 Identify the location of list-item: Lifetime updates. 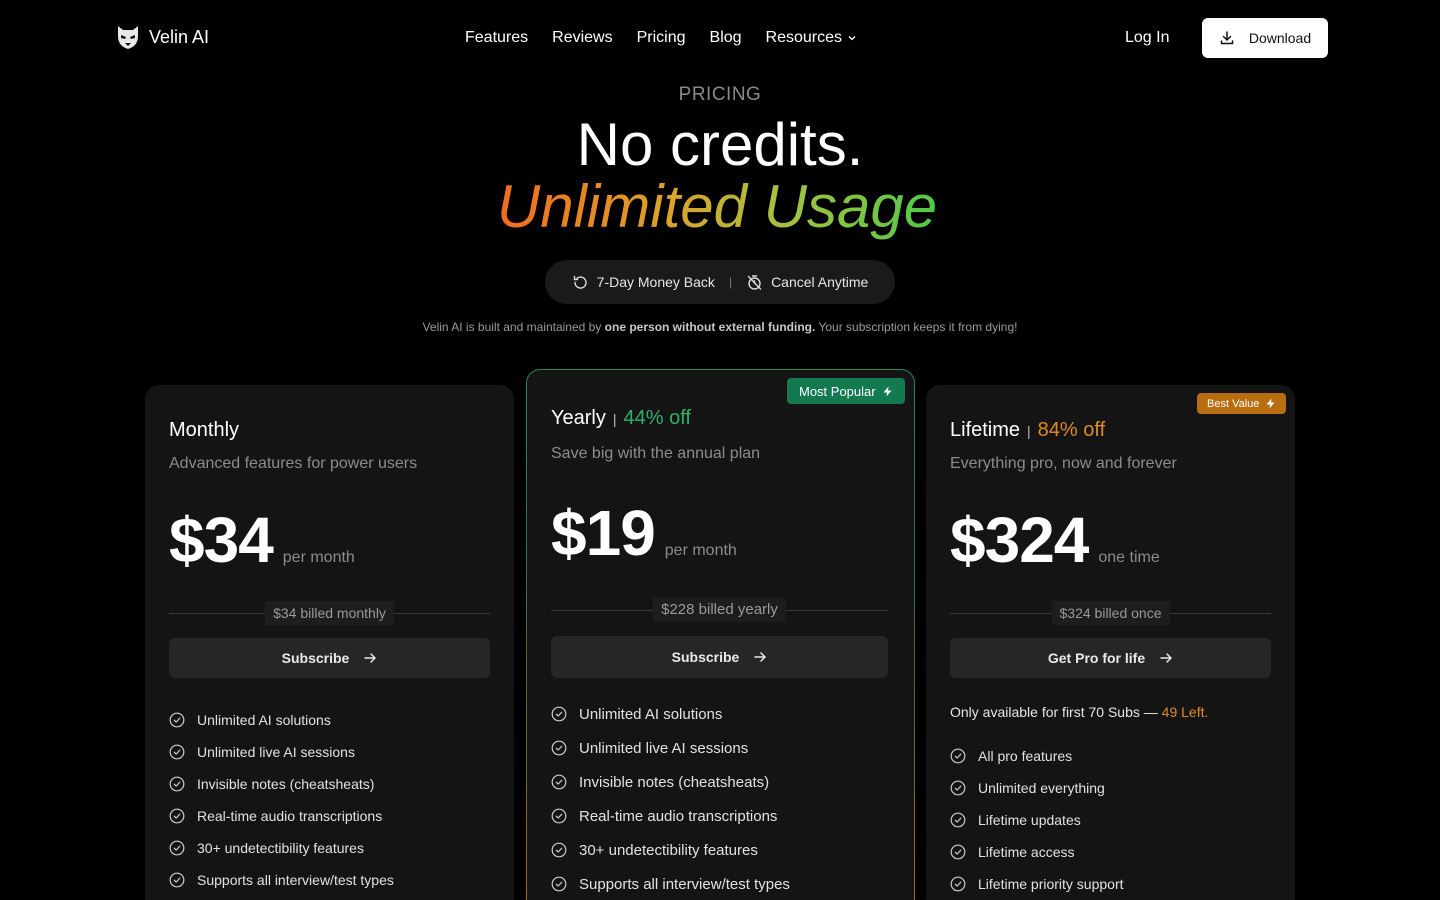
(1037, 820).